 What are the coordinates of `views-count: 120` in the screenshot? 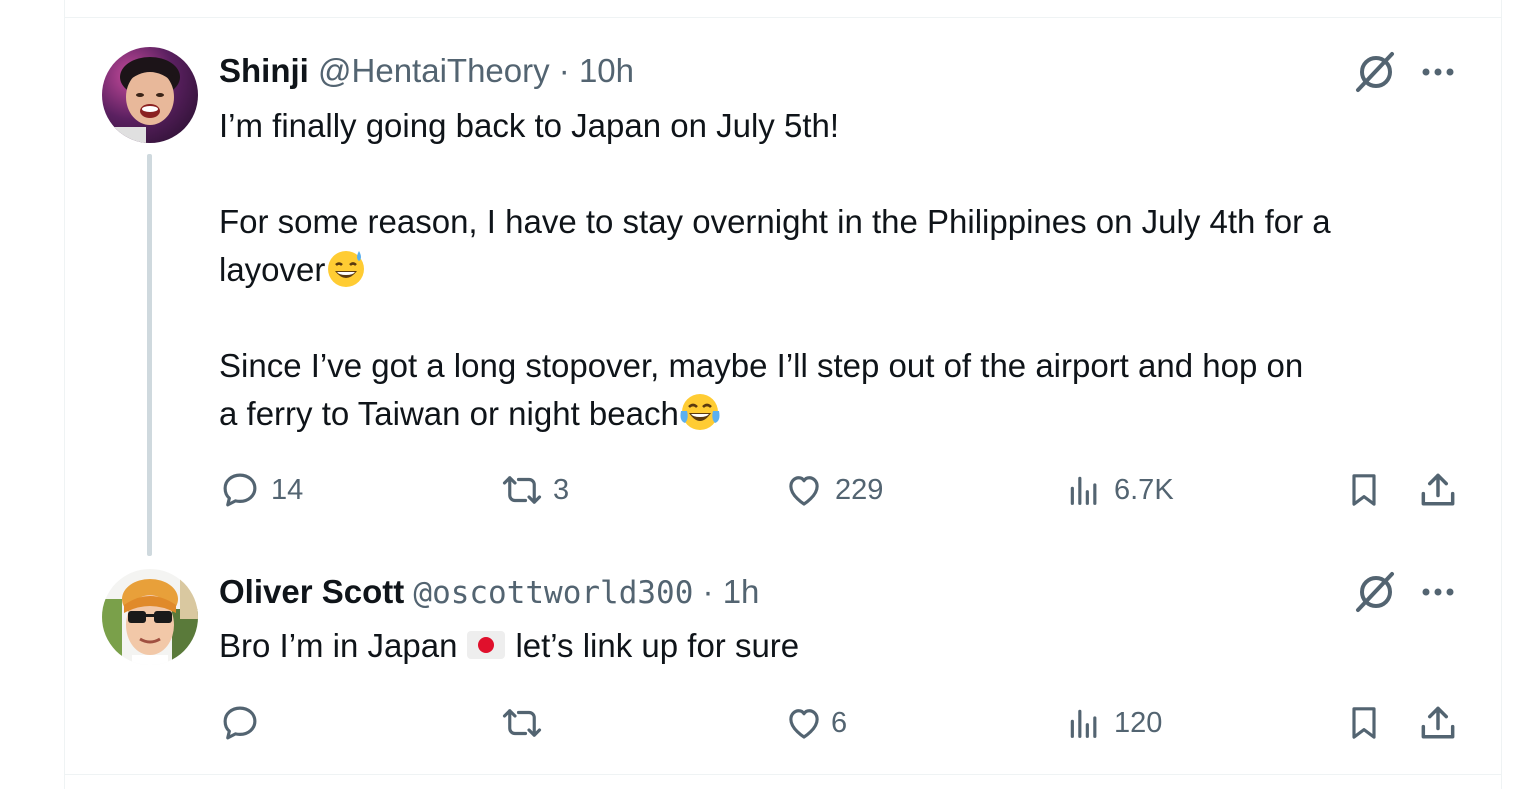 It's located at (1138, 722).